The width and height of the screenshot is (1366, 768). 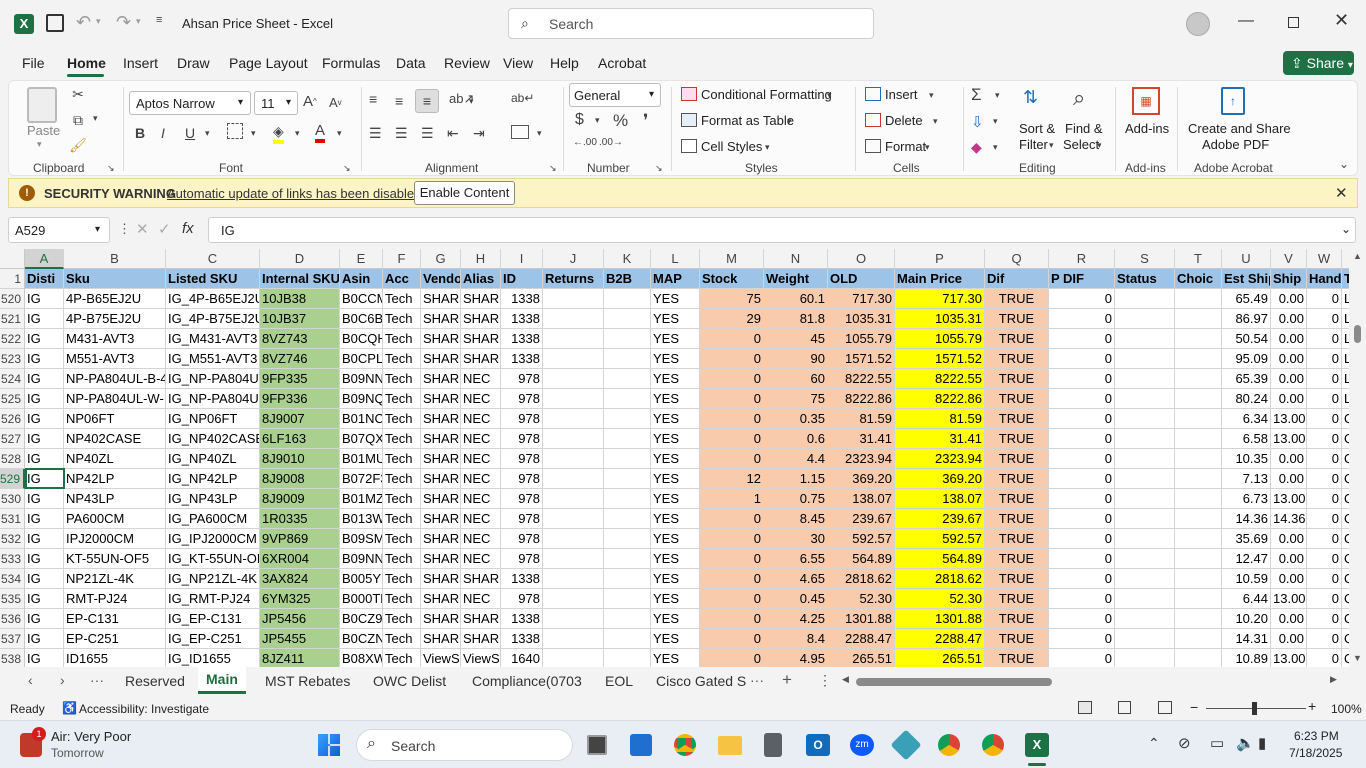 What do you see at coordinates (481, 619) in the screenshot?
I see `cell-alias: SHARP` at bounding box center [481, 619].